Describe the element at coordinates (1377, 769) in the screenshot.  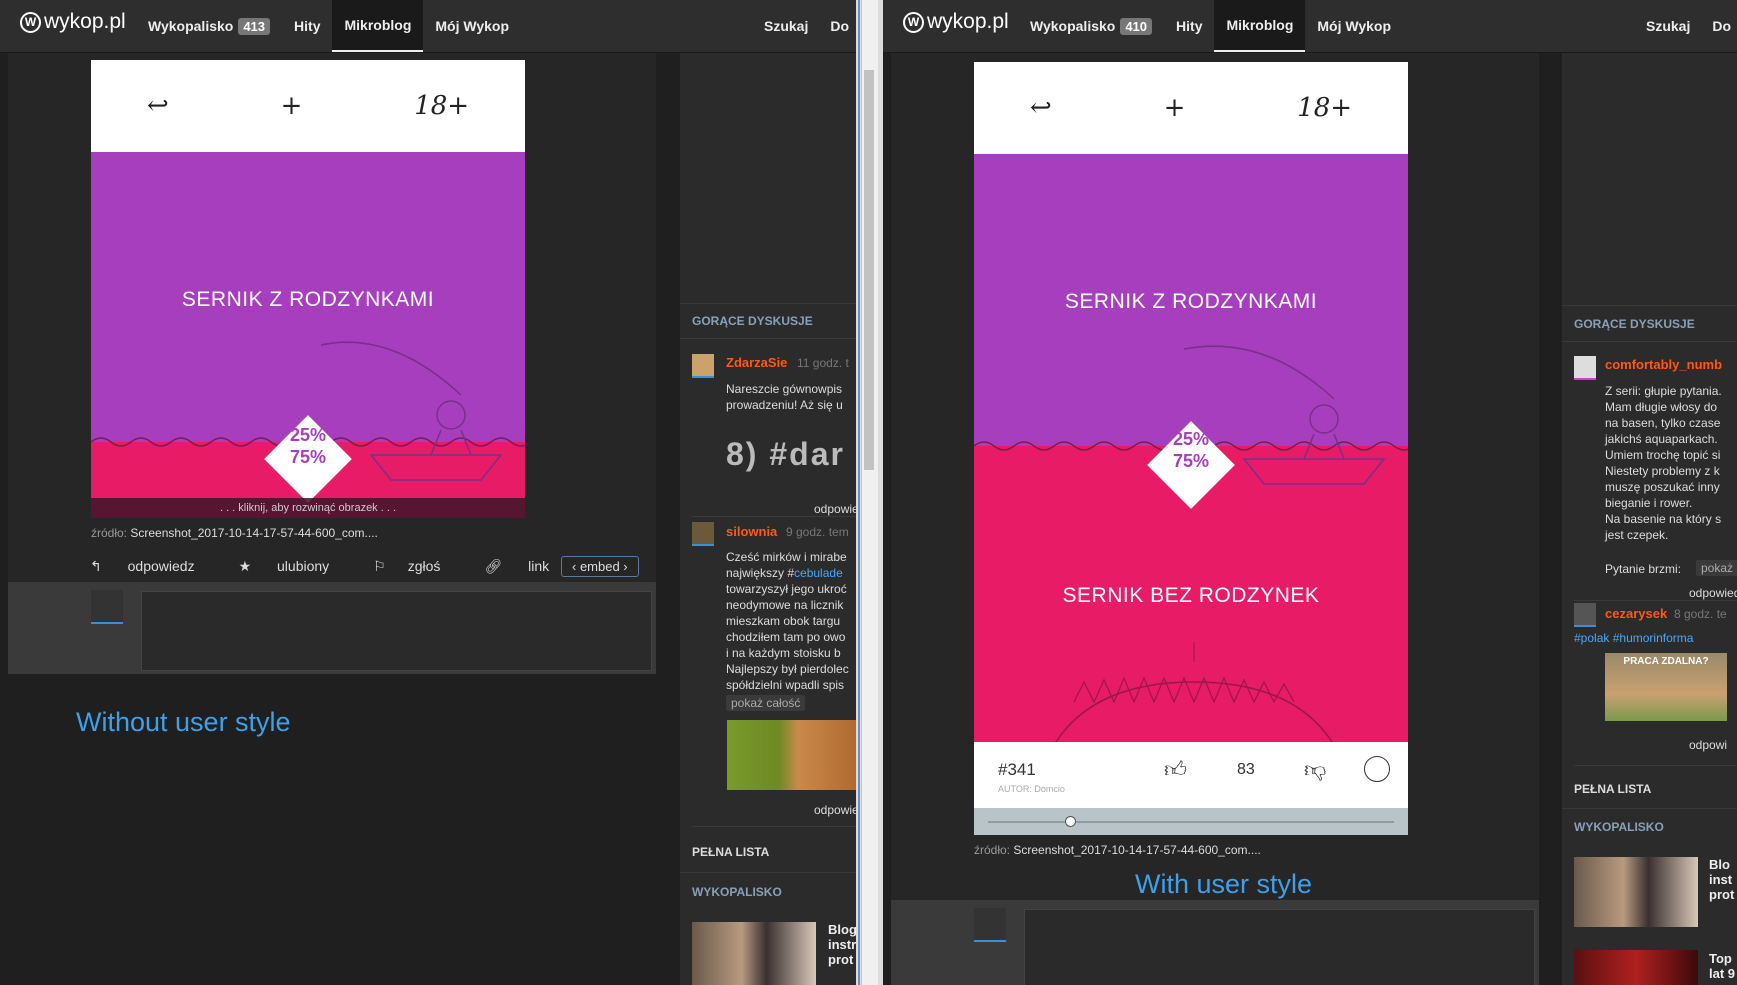
I see `messenger-icon` at that location.